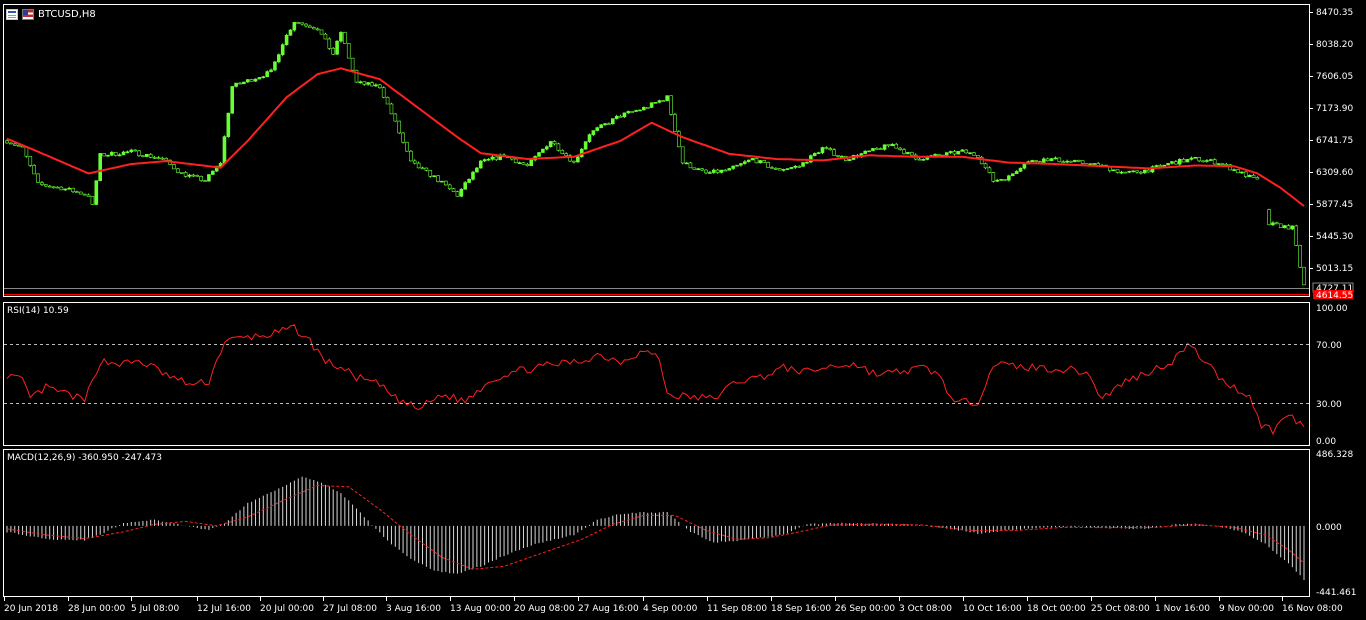 This screenshot has width=1366, height=620. I want to click on time-tick-label: 27 Aug 16:00, so click(608, 609).